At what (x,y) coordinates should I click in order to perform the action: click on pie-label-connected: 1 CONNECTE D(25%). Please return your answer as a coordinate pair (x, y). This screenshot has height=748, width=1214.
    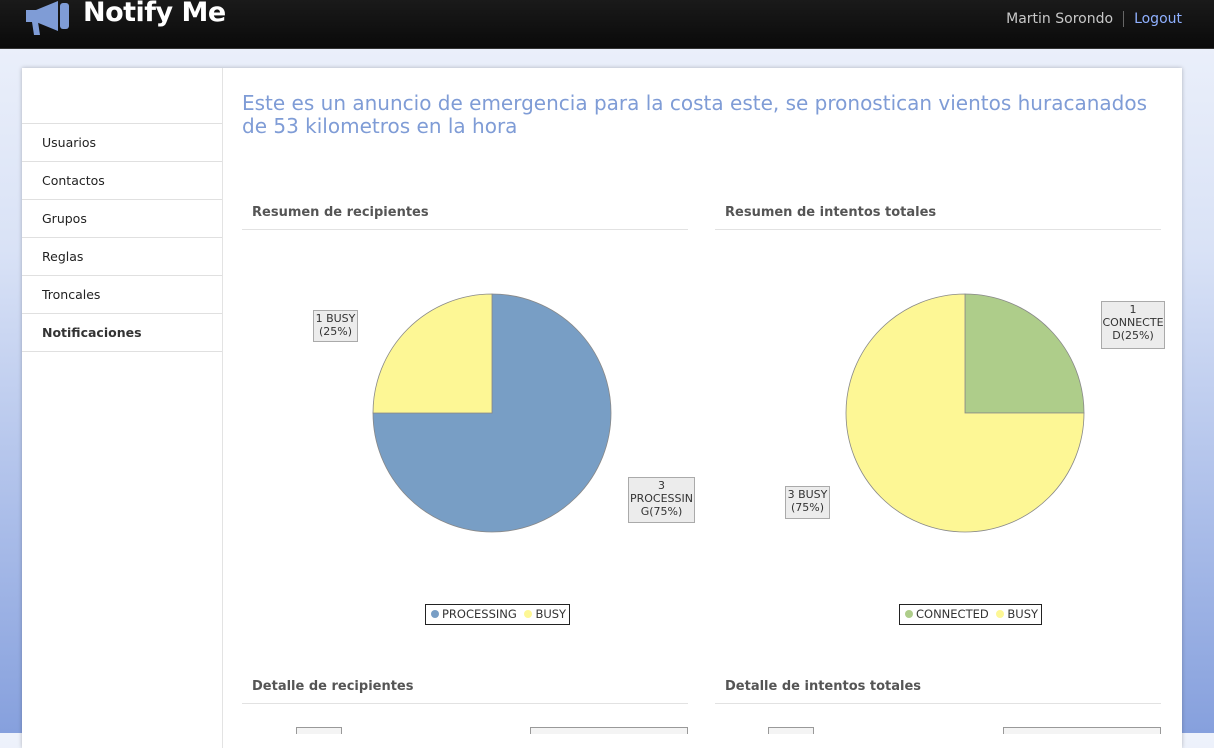
    Looking at the image, I should click on (1133, 325).